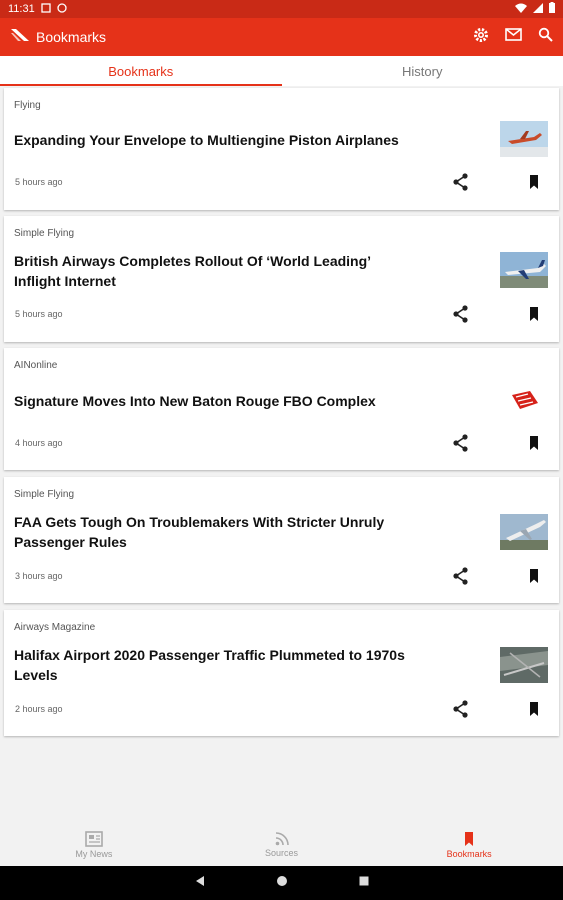  I want to click on tab-bookmarks: Bookmarks, so click(141, 71).